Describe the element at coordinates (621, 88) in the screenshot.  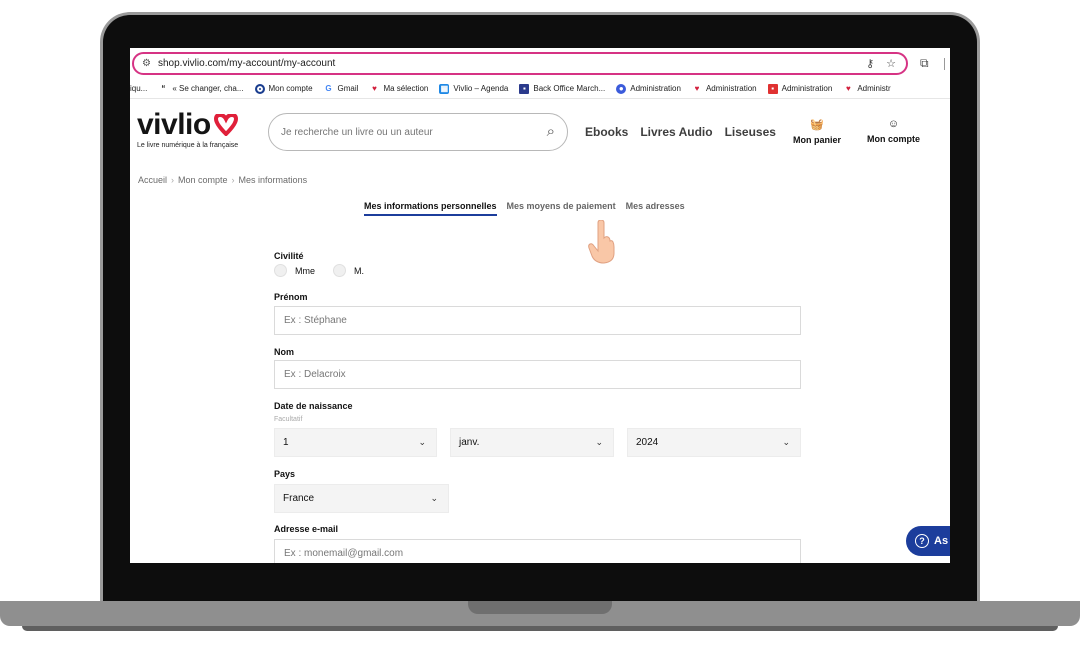
I see `p-icon: ●` at that location.